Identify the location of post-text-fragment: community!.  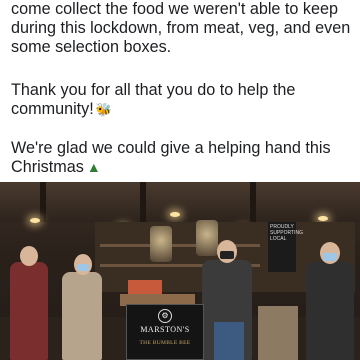
(52, 109).